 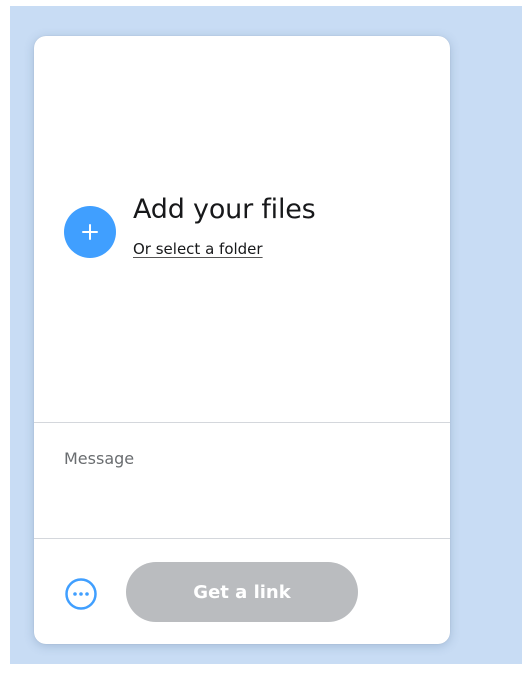 I want to click on more-options-icon, so click(x=81, y=594).